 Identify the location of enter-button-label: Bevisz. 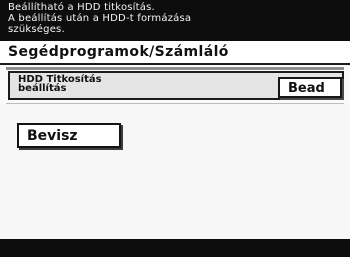
(52, 136).